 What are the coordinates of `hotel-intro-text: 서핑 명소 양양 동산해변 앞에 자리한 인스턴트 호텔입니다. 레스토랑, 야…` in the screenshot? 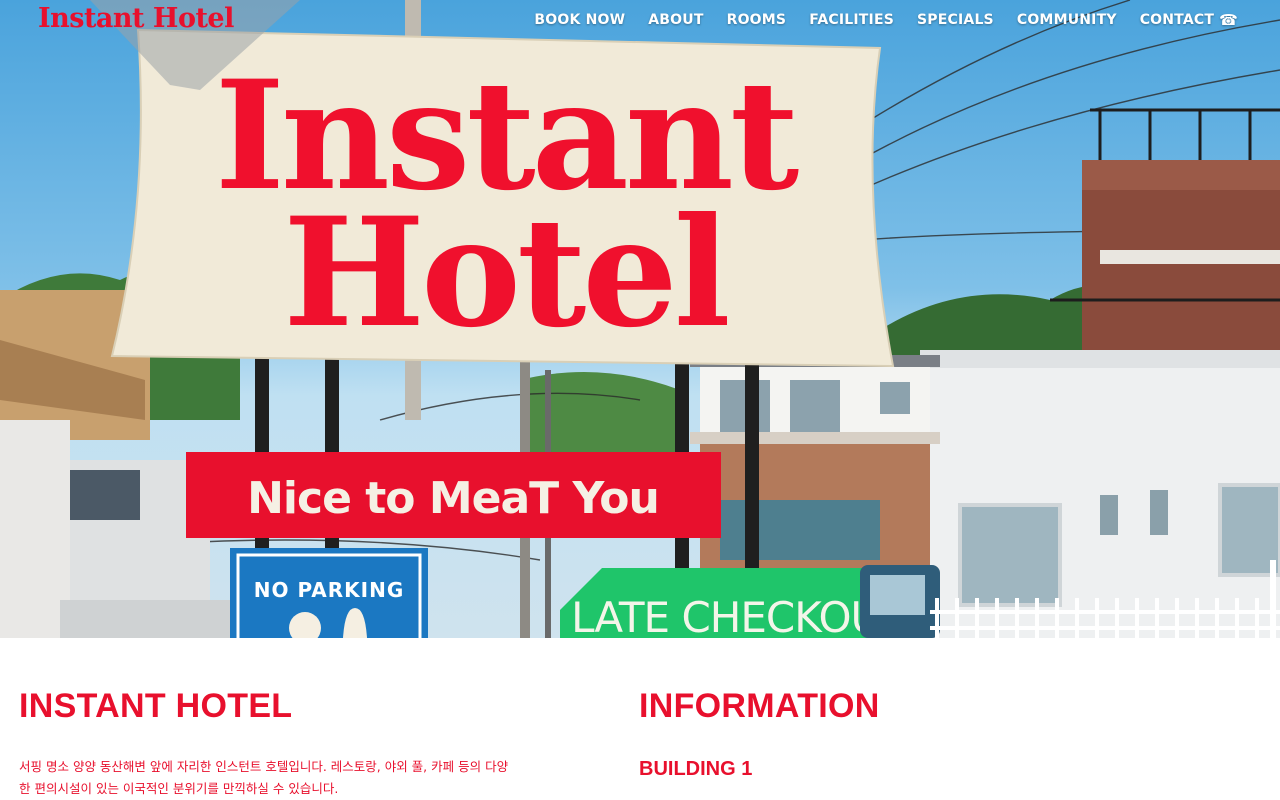 It's located at (264, 777).